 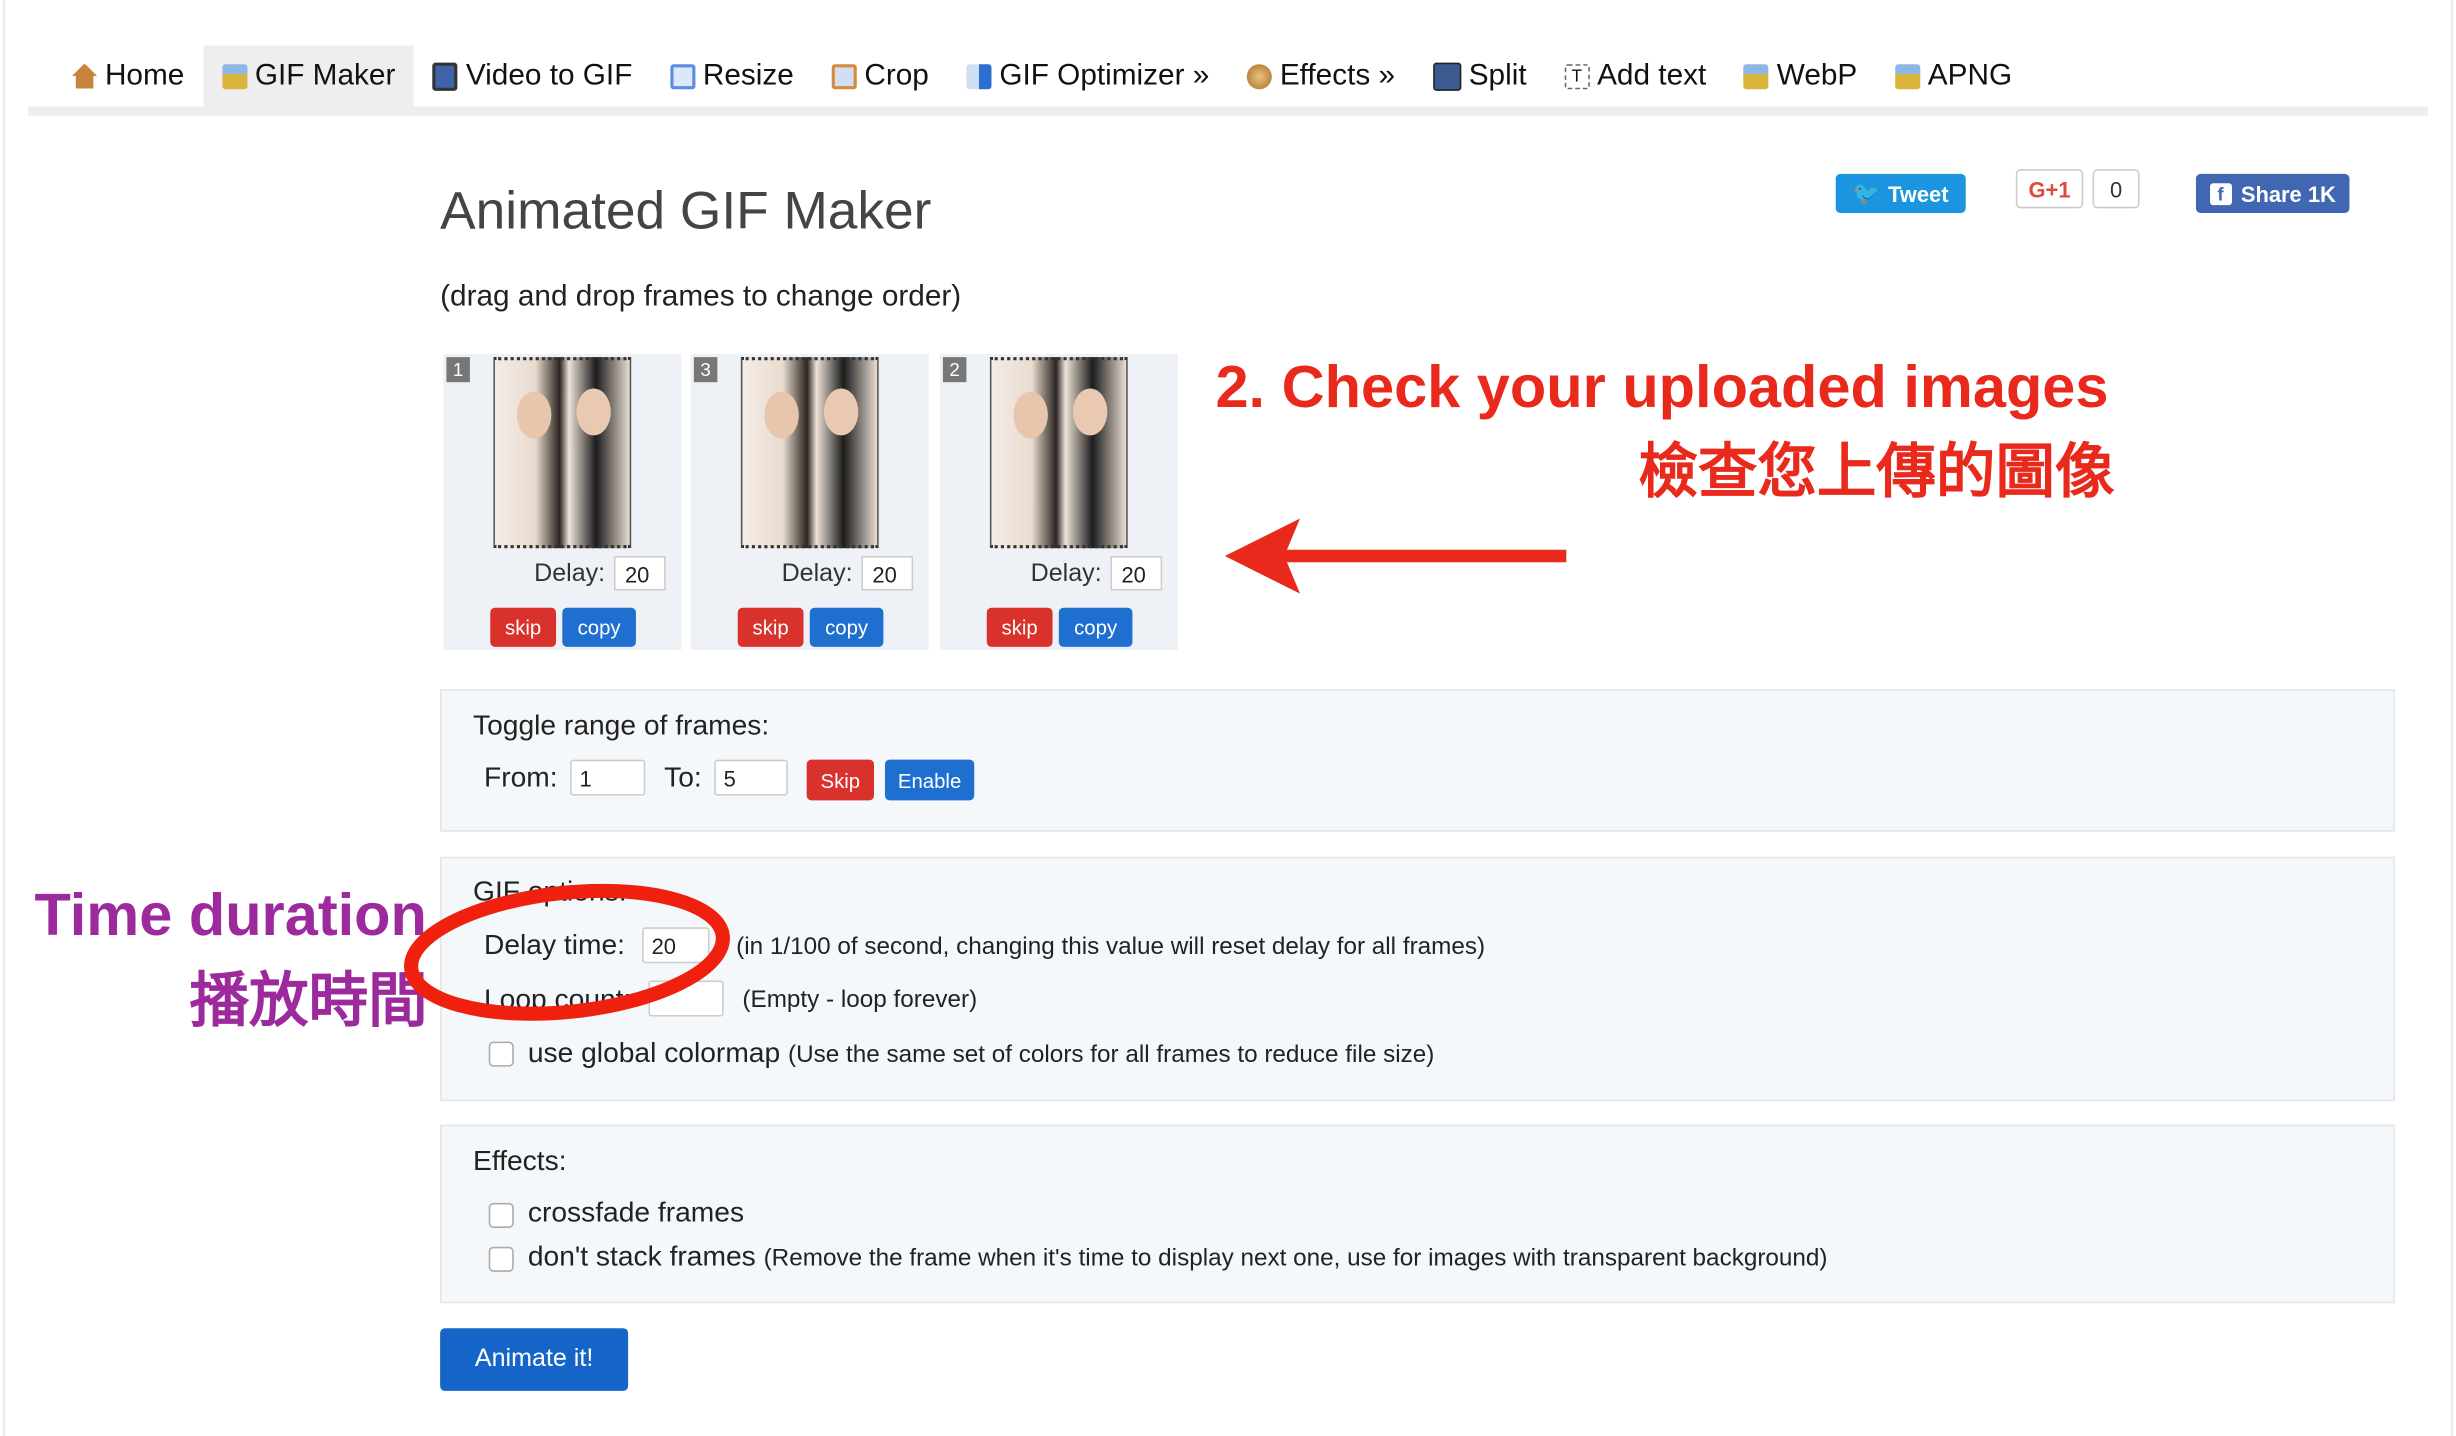 I want to click on annotation-check-zh: 檢查您上傳的圖像, so click(x=1876, y=473).